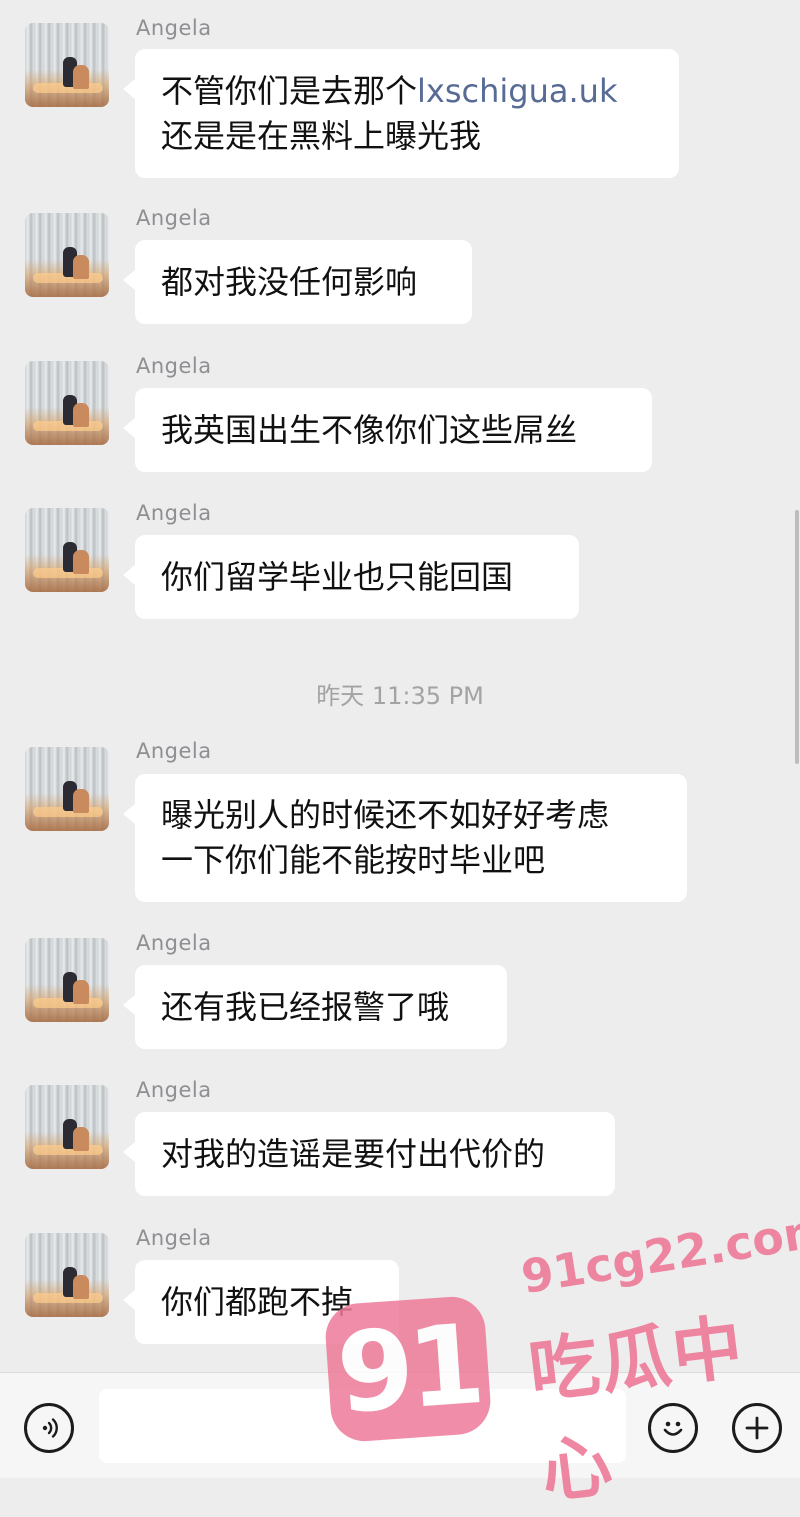 Image resolution: width=800 pixels, height=1517 pixels. I want to click on message-link: lxschigua.uk, so click(517, 91).